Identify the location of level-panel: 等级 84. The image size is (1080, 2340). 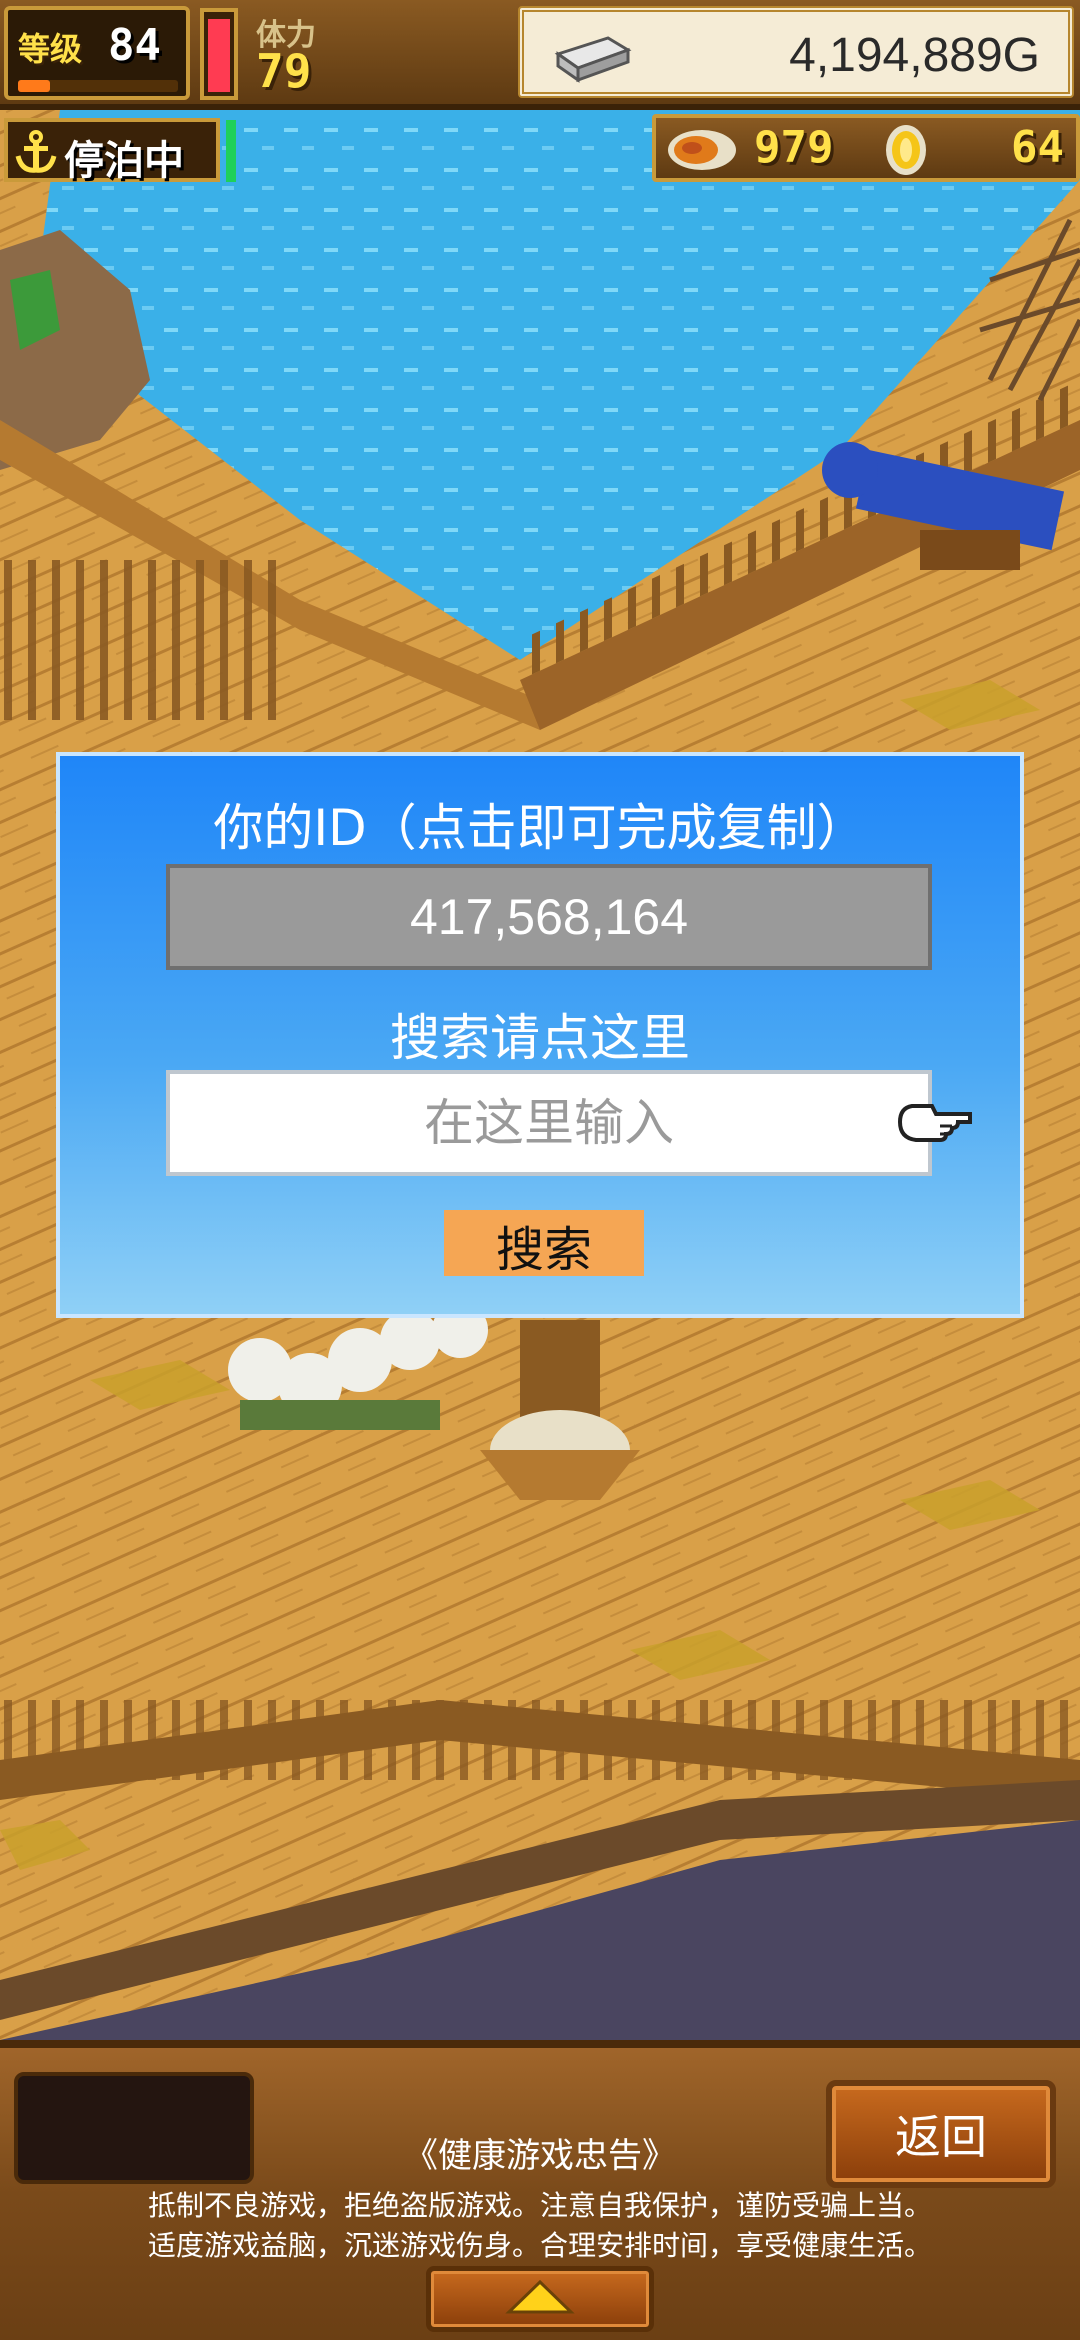
(97, 53).